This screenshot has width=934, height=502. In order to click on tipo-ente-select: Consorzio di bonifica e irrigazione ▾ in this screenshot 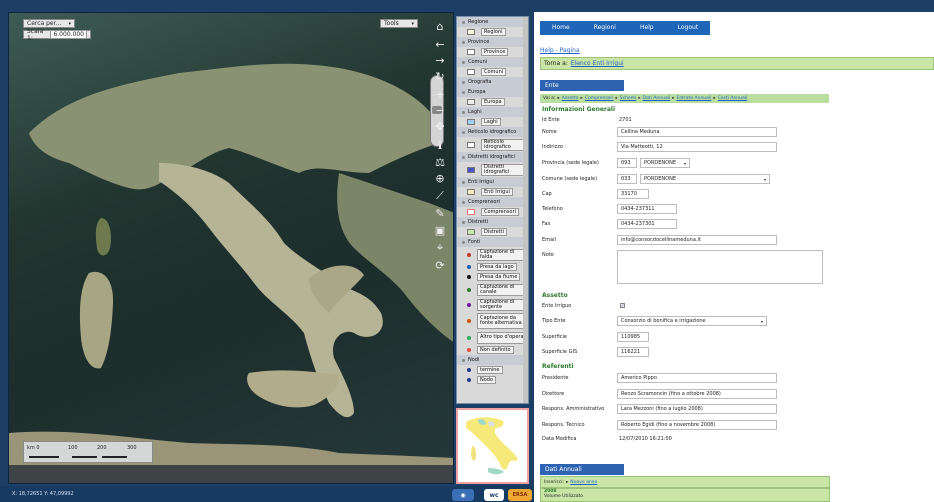, I will do `click(692, 321)`.